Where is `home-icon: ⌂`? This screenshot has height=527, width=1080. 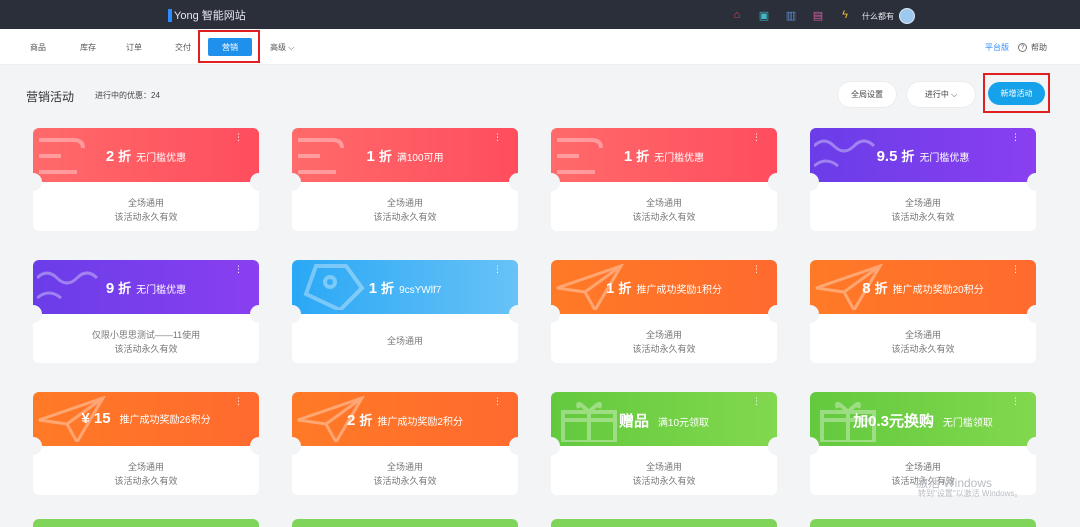
home-icon: ⌂ is located at coordinates (737, 15).